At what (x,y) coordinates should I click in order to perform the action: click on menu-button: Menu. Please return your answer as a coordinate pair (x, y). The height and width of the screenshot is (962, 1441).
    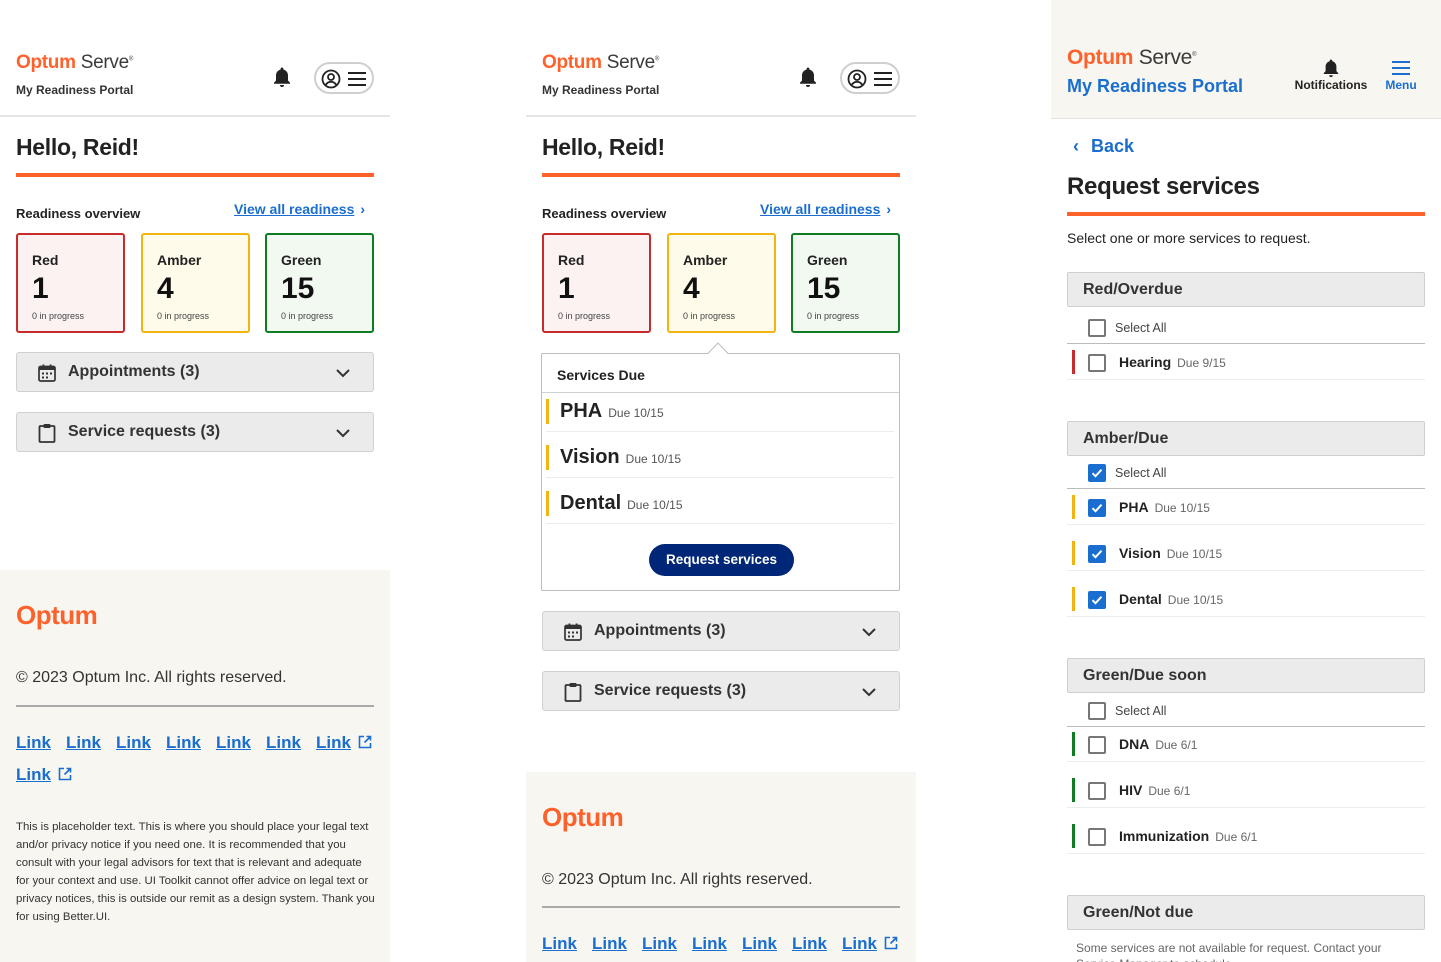
    Looking at the image, I should click on (1401, 76).